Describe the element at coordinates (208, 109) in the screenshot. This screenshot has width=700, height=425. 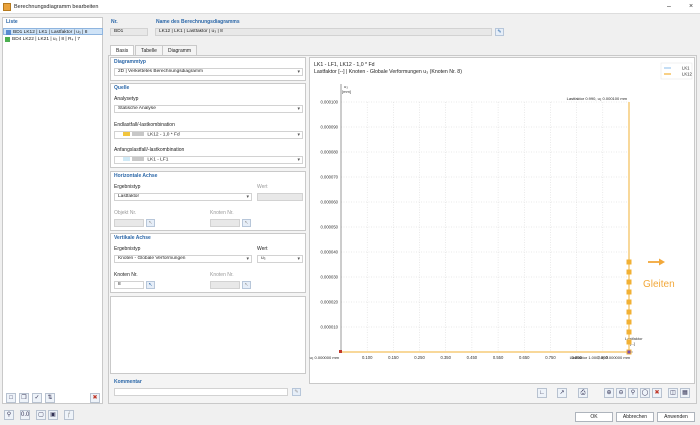
I see `analysetyp-select: Statische Analyse` at that location.